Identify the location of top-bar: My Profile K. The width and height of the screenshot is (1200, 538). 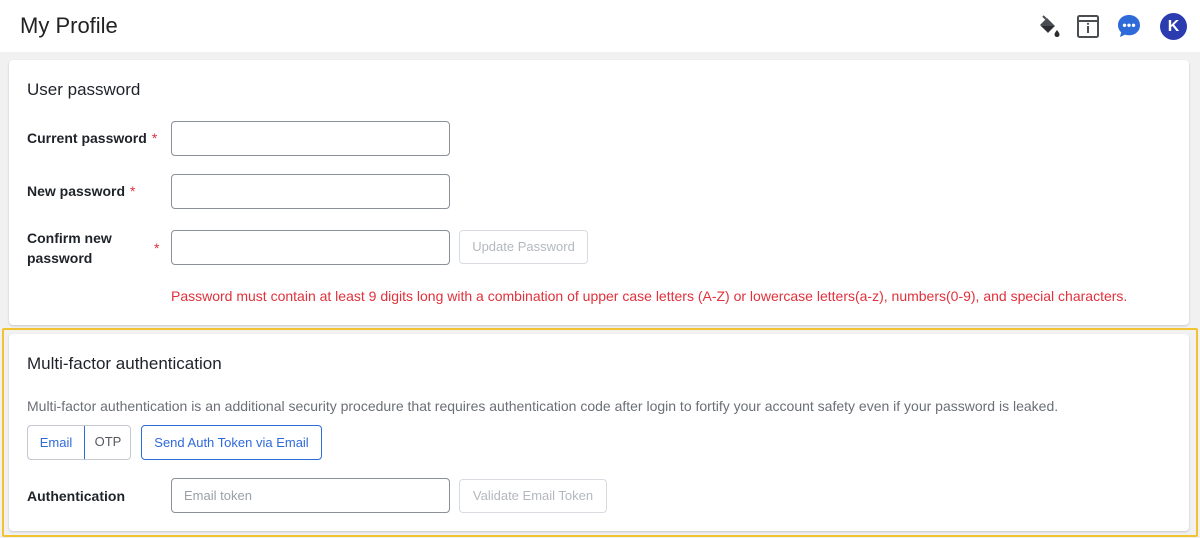
(600, 26).